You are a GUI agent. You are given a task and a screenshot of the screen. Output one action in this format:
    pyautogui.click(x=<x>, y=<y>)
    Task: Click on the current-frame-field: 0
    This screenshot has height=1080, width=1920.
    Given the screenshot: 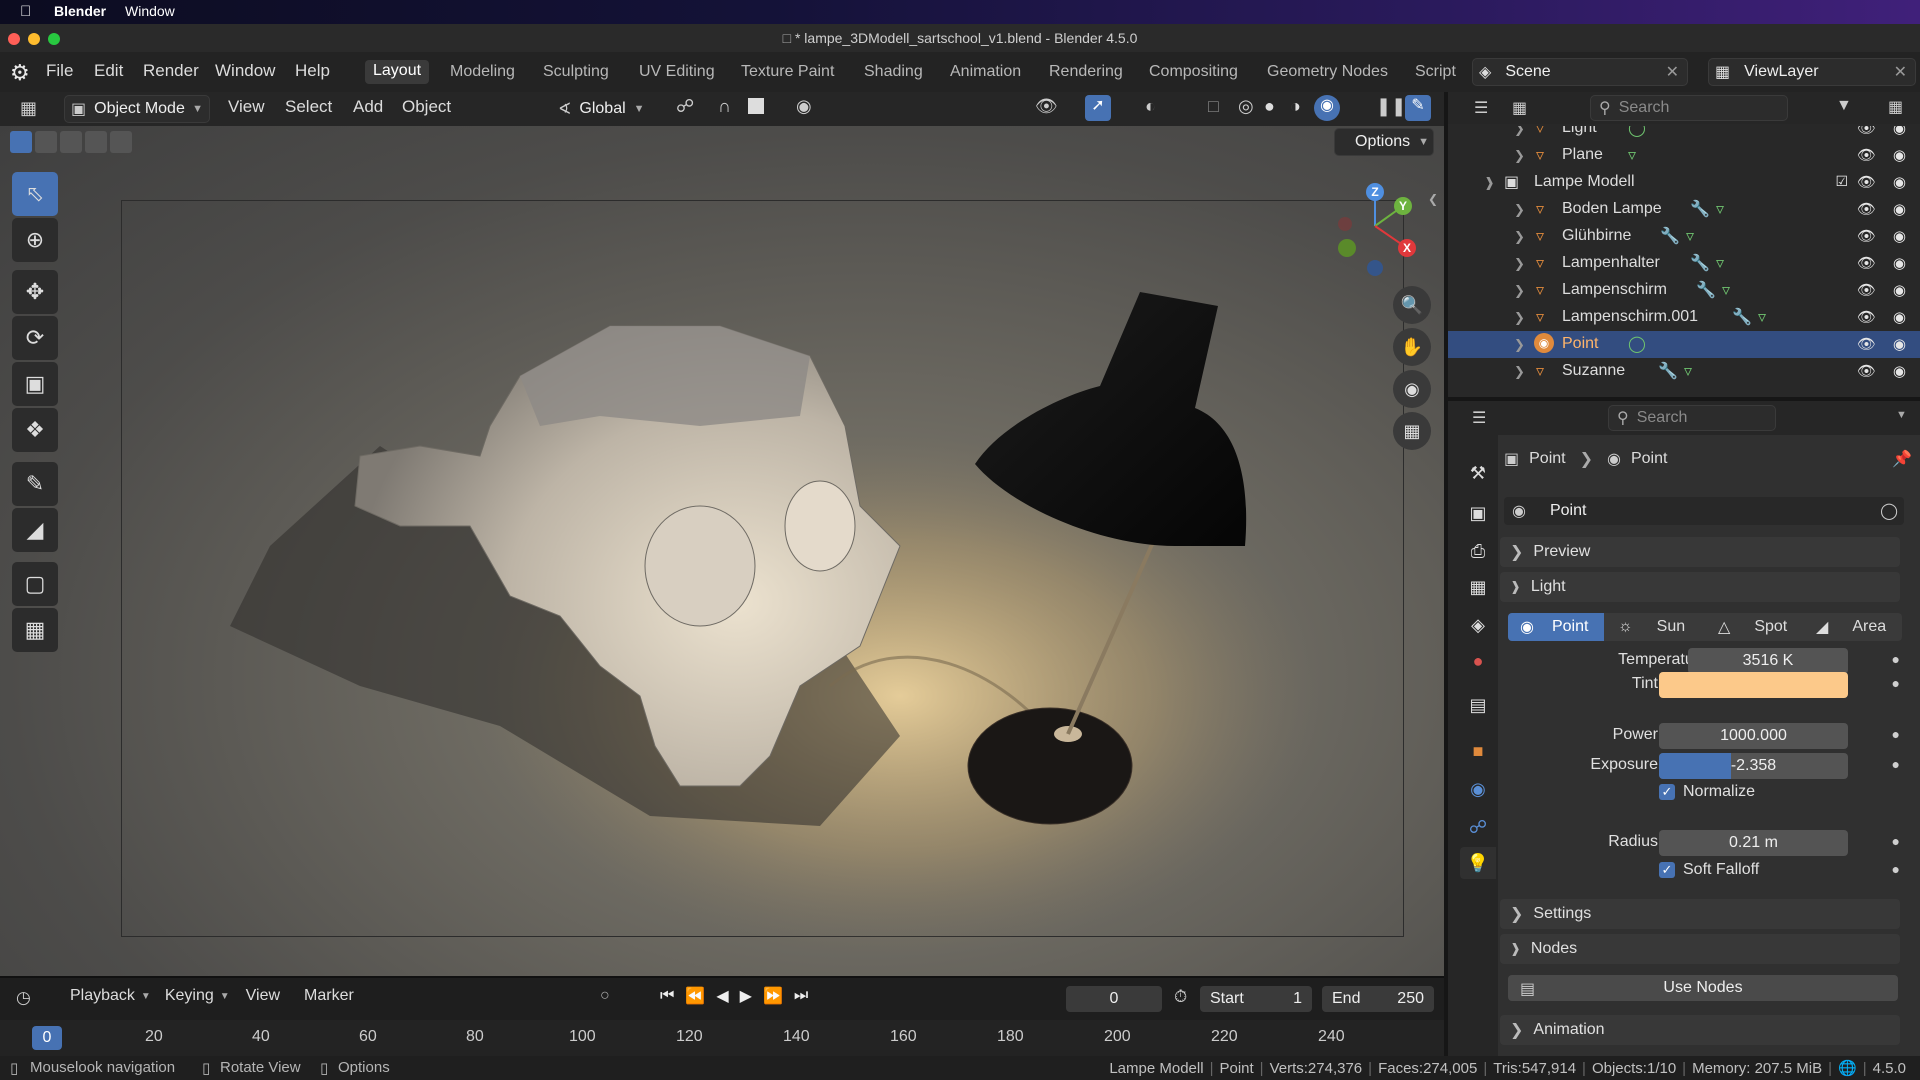 What is the action you would take?
    pyautogui.click(x=1114, y=999)
    